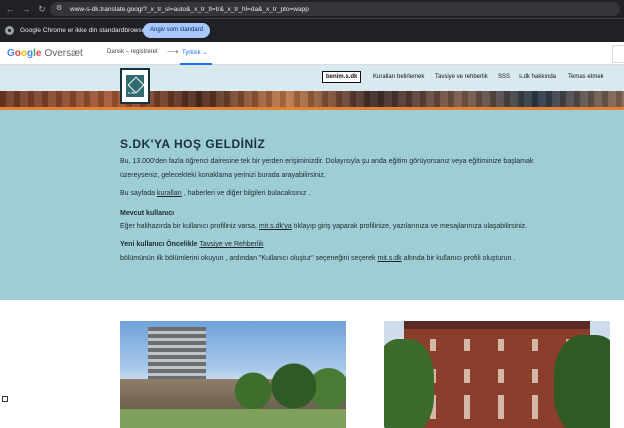 The height and width of the screenshot is (428, 624). What do you see at coordinates (5, 399) in the screenshot?
I see `scroll-handle` at bounding box center [5, 399].